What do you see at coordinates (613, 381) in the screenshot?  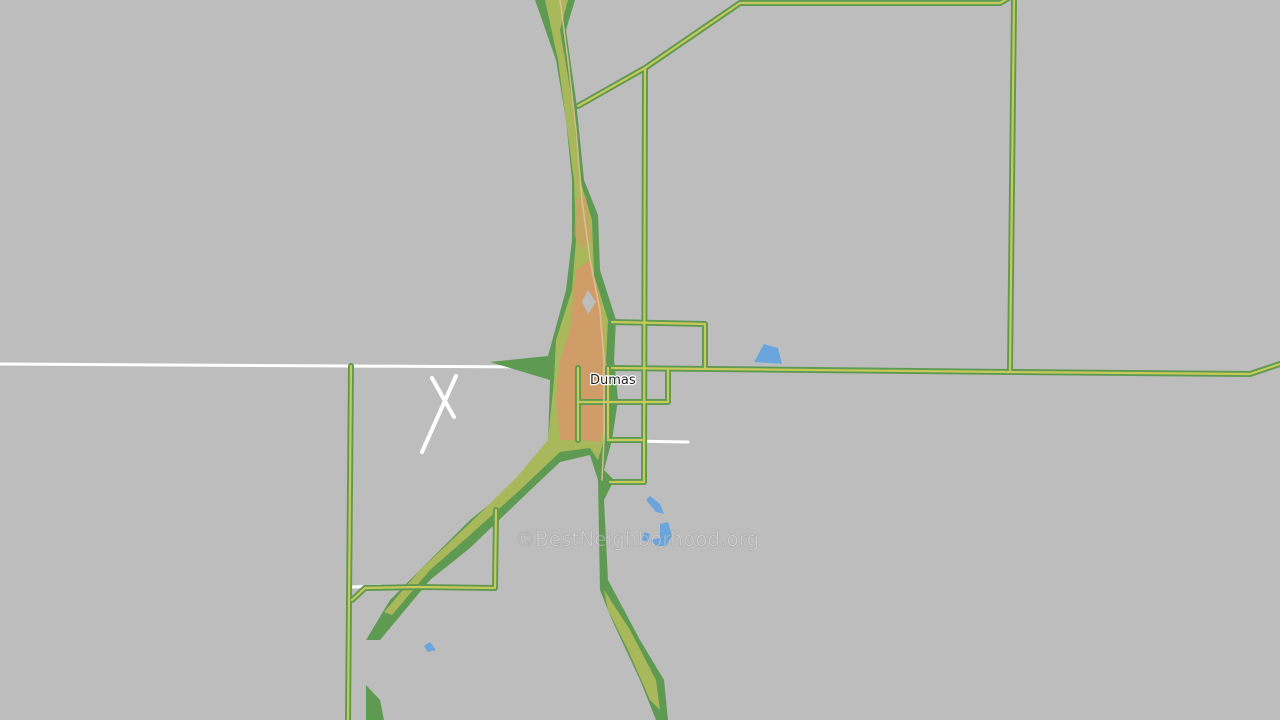 I see `city-label-dumas: Dumas` at bounding box center [613, 381].